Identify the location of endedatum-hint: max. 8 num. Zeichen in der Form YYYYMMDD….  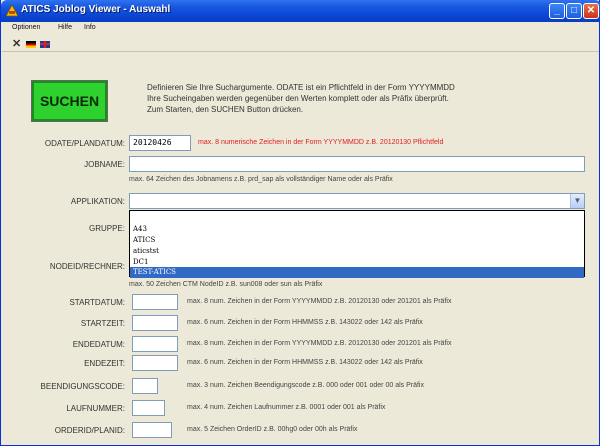
(319, 343).